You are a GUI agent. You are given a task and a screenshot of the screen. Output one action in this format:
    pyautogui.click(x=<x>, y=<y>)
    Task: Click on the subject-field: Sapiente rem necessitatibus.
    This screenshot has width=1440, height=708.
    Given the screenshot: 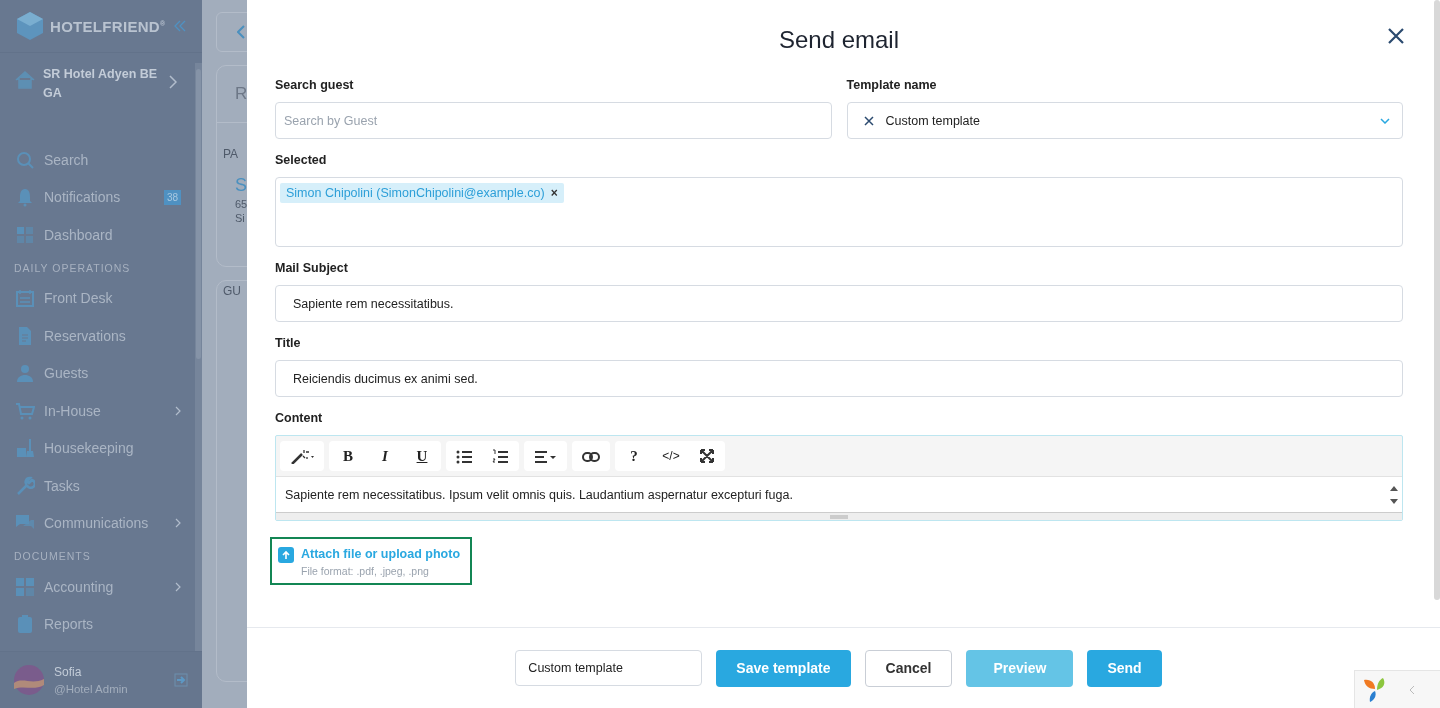 What is the action you would take?
    pyautogui.click(x=839, y=303)
    